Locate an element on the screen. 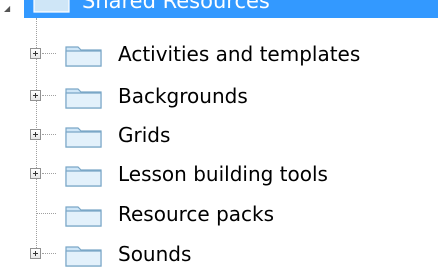  tree-item-resource-packs: Resource packs is located at coordinates (221, 214).